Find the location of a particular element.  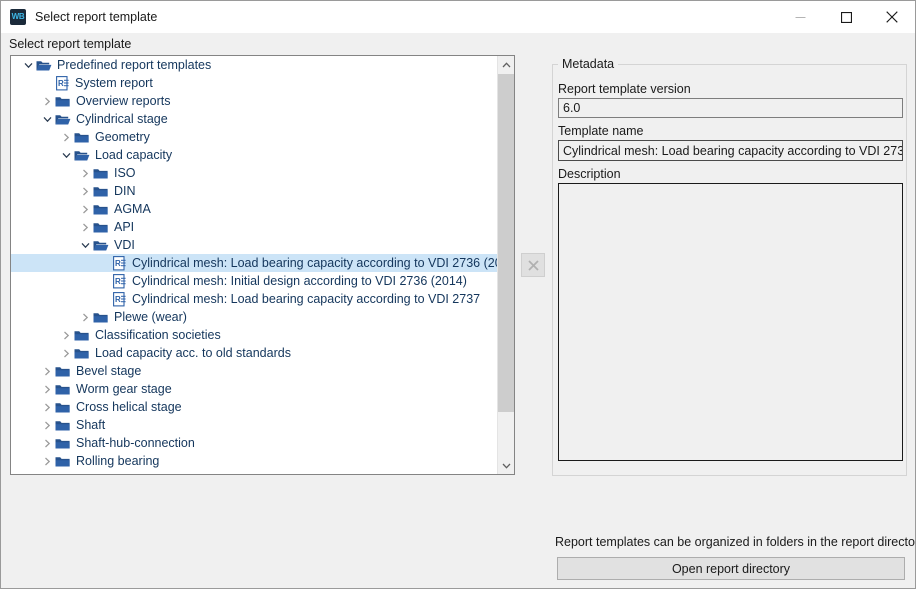

tree-item: Cylindrical stage is located at coordinates (254, 119).